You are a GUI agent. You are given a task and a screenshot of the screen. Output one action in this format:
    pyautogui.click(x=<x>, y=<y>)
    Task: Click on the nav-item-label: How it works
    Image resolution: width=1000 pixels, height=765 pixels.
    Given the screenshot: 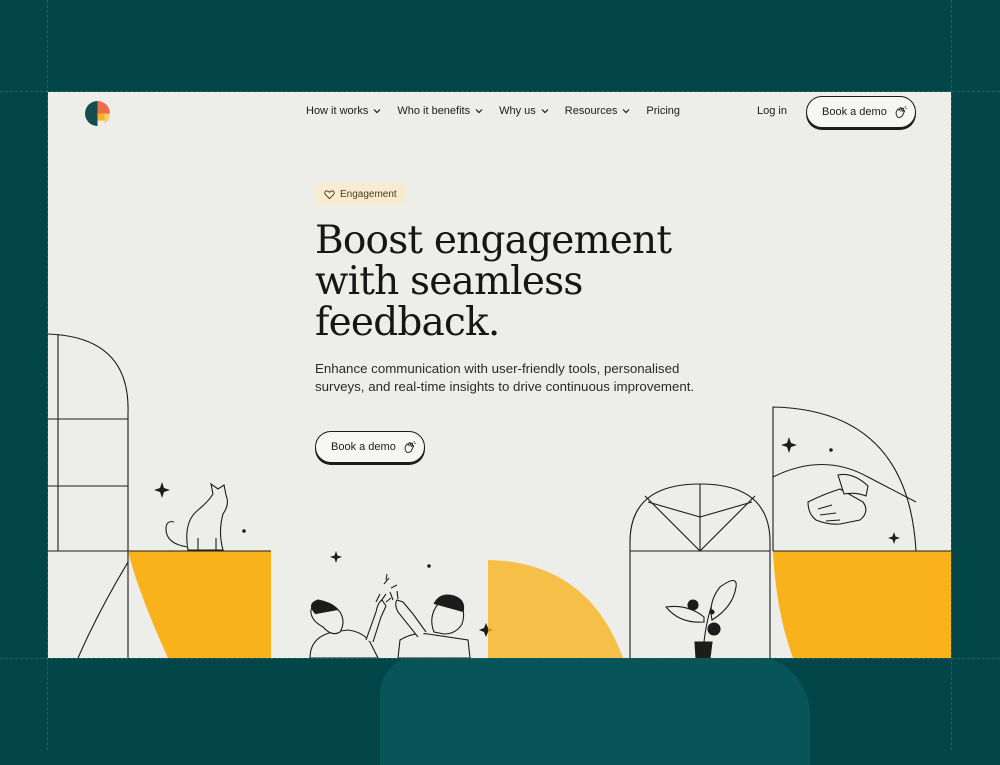 What is the action you would take?
    pyautogui.click(x=337, y=111)
    